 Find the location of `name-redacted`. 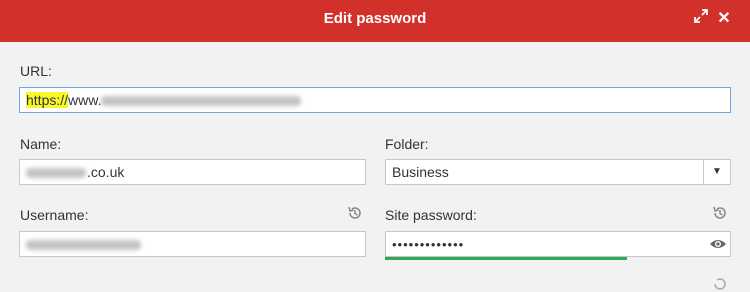

name-redacted is located at coordinates (56, 173).